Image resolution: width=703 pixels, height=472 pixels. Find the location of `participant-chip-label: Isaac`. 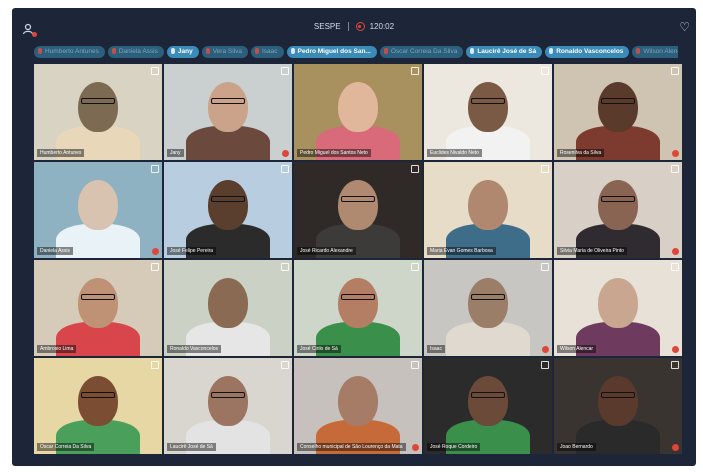

participant-chip-label: Isaac is located at coordinates (269, 51).